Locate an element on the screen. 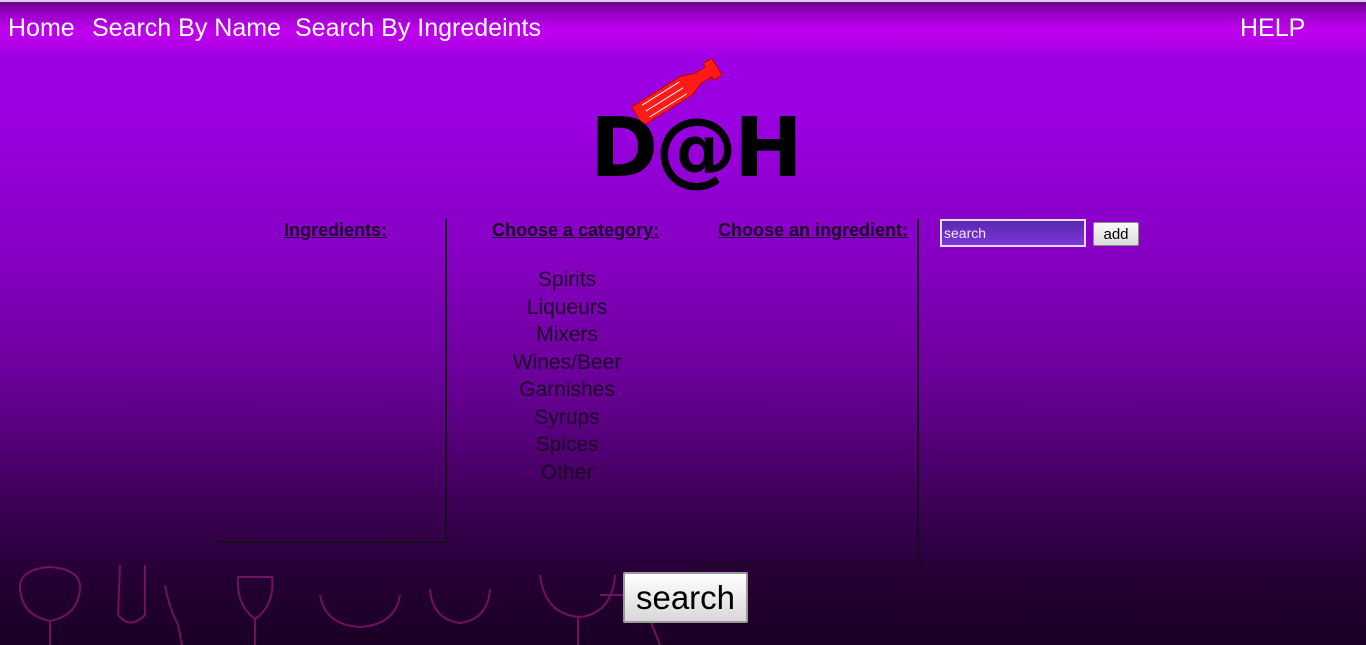  category-item: Spices is located at coordinates (567, 445).